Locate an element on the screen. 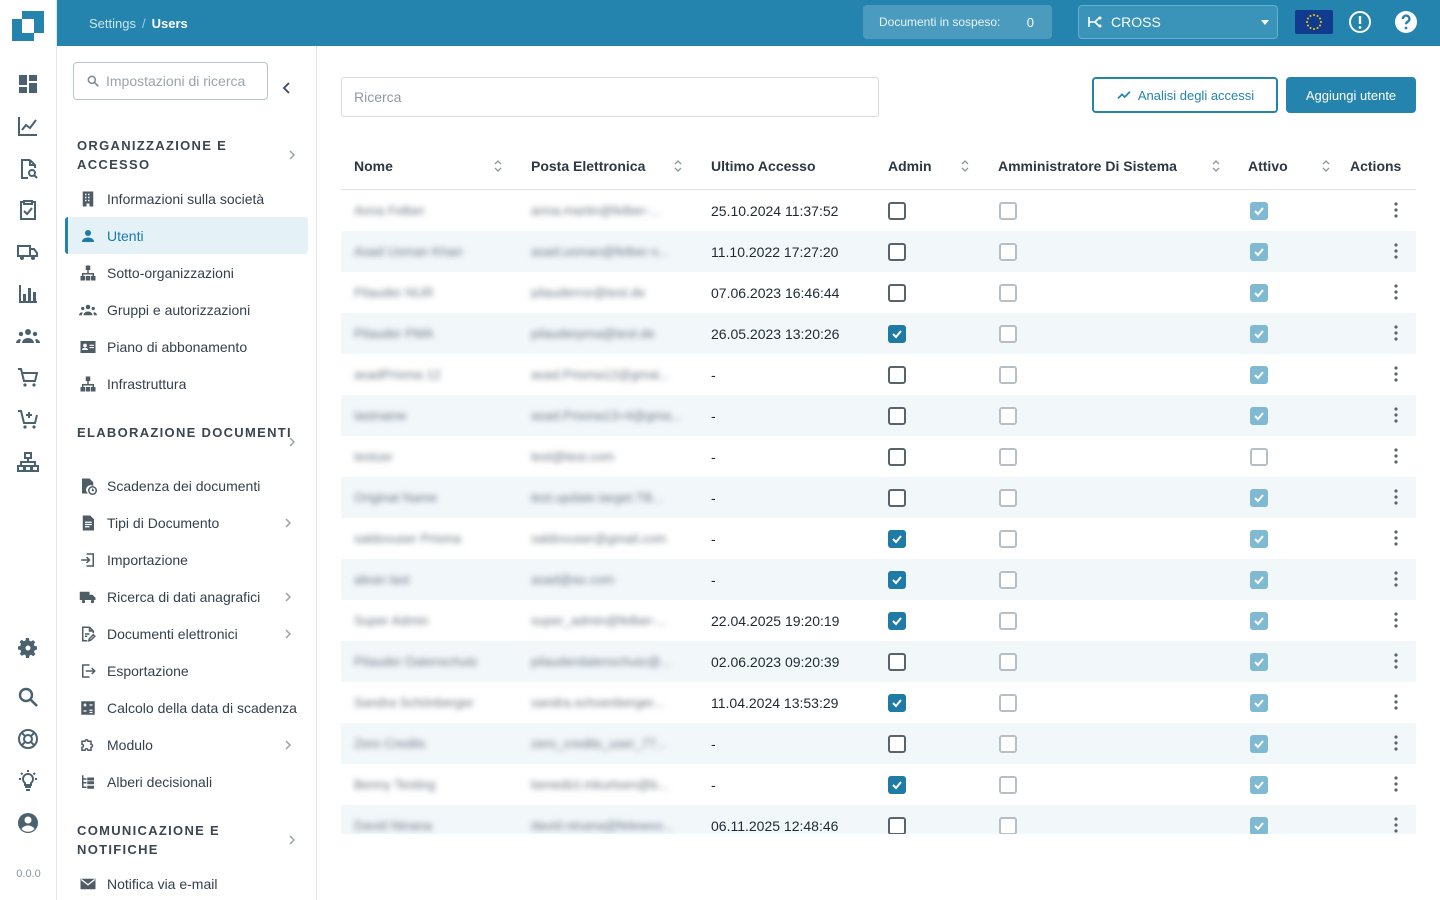  sidebar-item-email-notification: Notifica via e-mail is located at coordinates (186, 882).